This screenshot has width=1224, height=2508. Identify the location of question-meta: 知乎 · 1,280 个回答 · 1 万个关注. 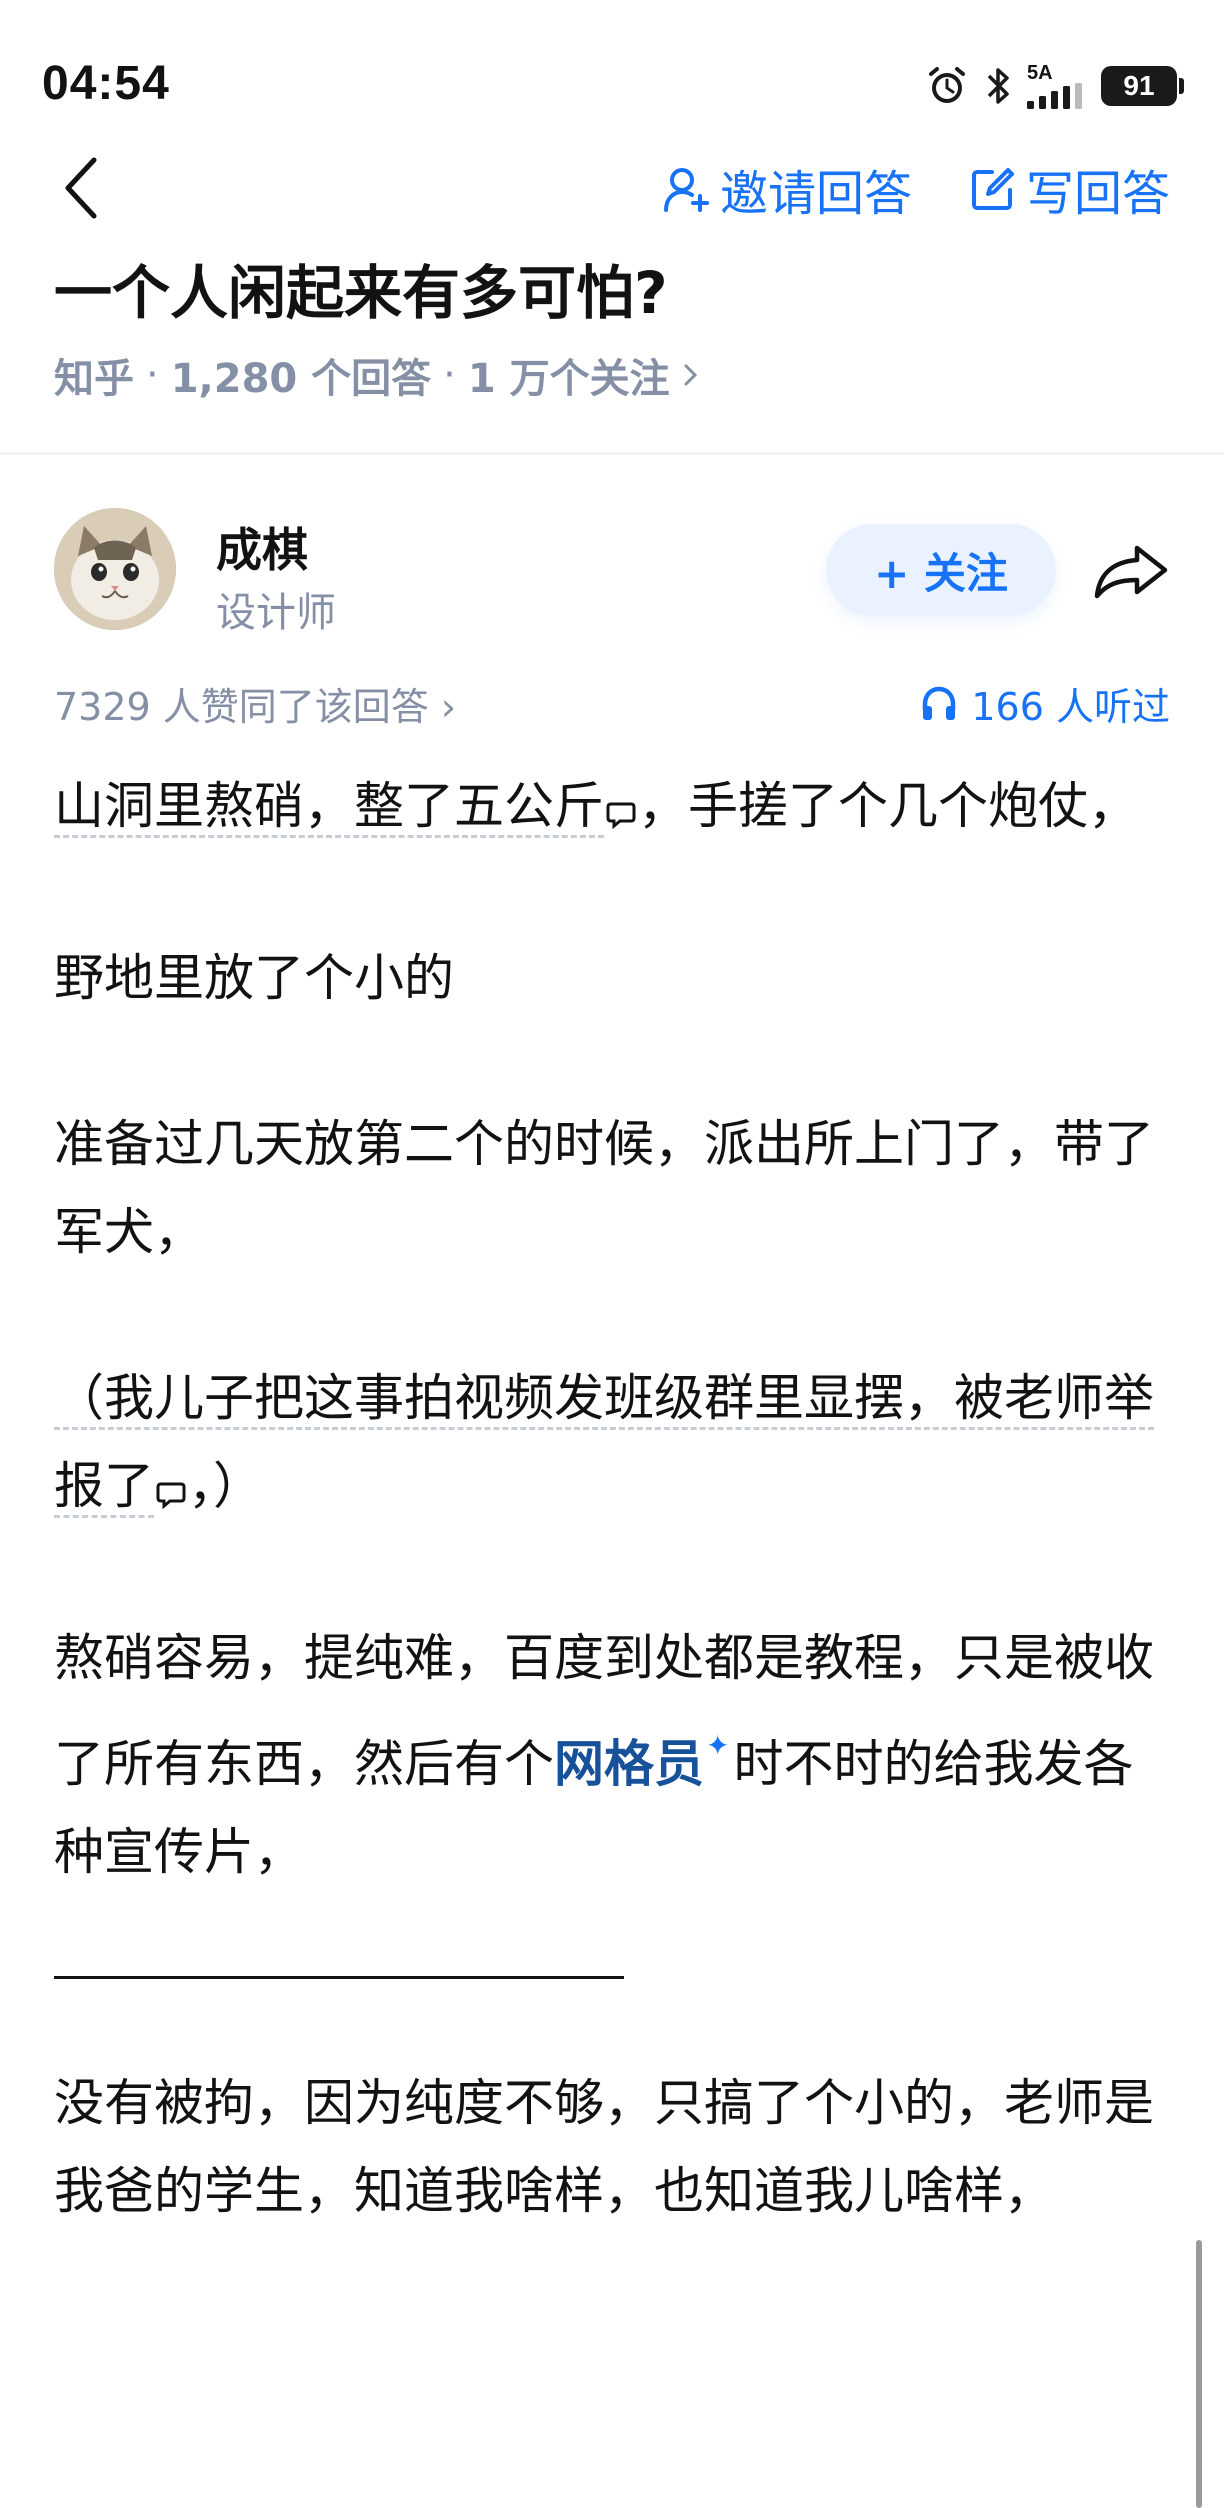
(377, 375).